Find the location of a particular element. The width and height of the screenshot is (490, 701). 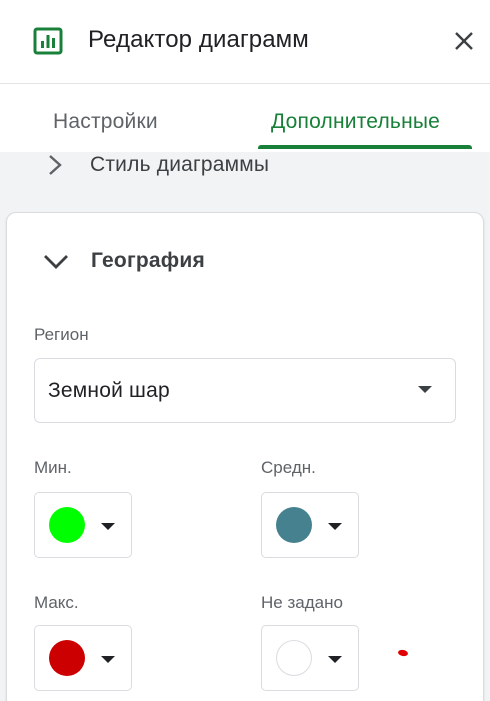

geography-label: География is located at coordinates (148, 260).